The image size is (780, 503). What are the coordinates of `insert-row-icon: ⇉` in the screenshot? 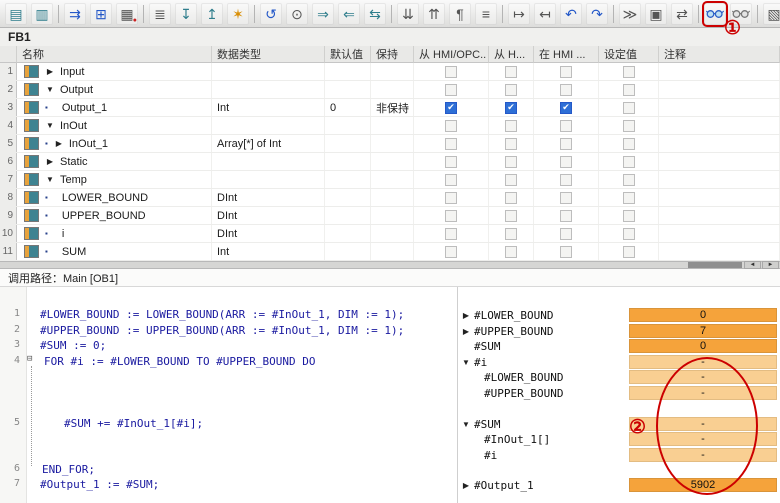 It's located at (75, 13).